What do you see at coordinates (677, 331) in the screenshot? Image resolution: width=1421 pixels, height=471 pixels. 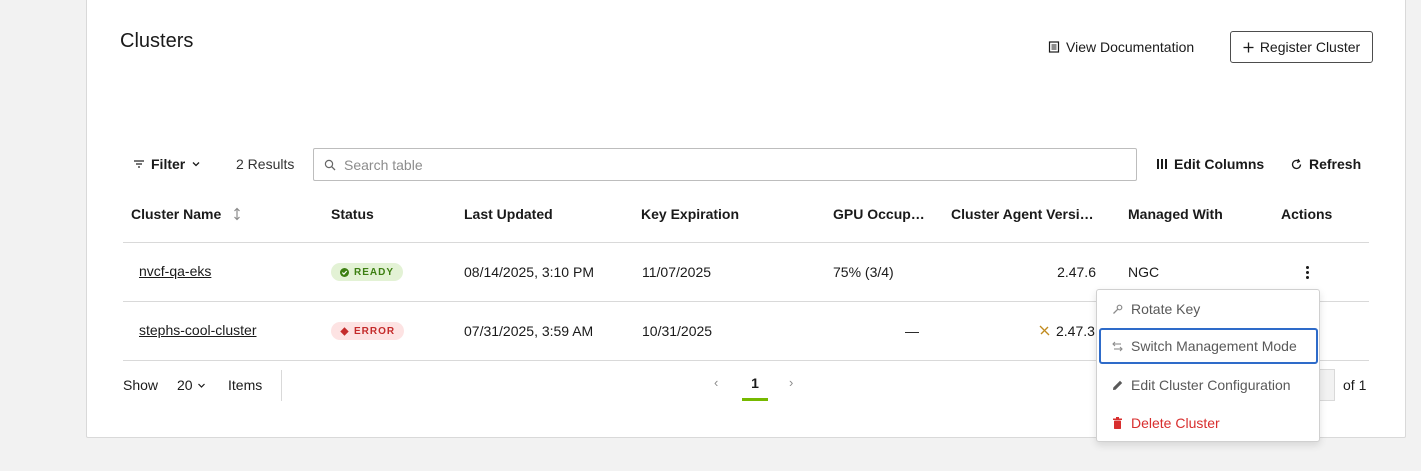 I see `key-expiration: 10/31/2025` at bounding box center [677, 331].